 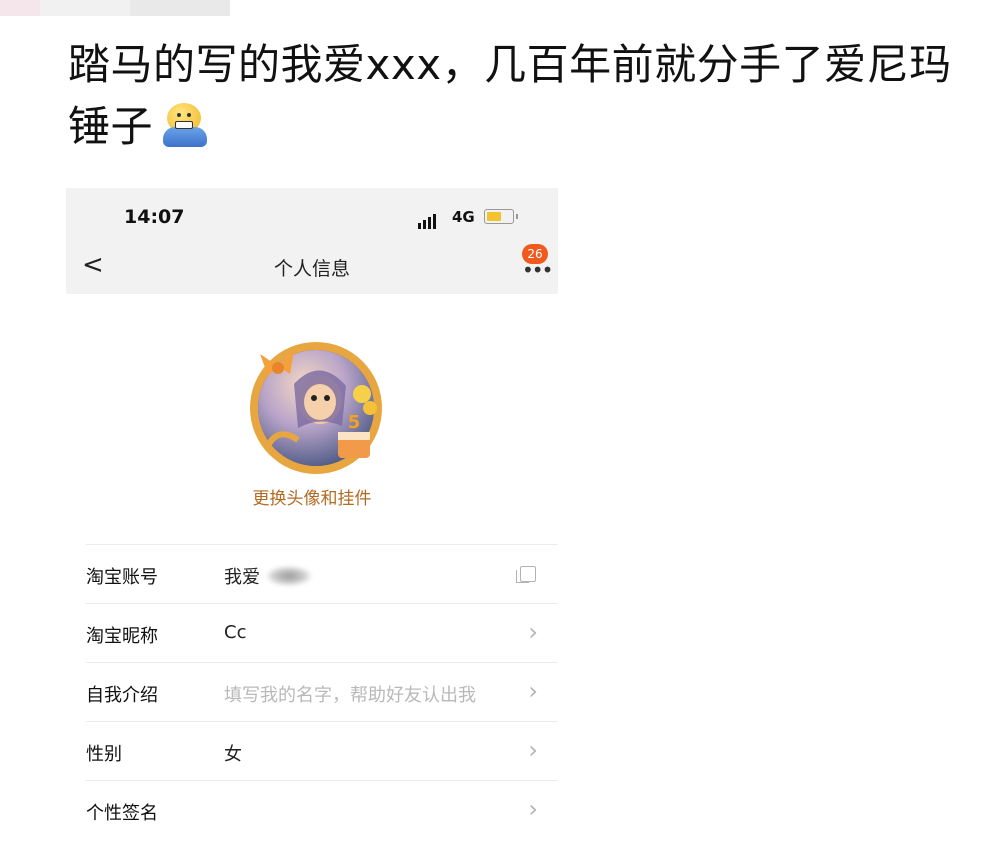 I want to click on status-bar: 14:07 4G, so click(x=312, y=213).